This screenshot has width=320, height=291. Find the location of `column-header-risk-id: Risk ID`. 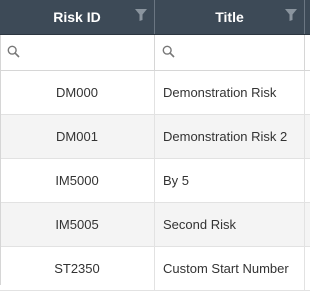

column-header-risk-id: Risk ID is located at coordinates (77, 17).